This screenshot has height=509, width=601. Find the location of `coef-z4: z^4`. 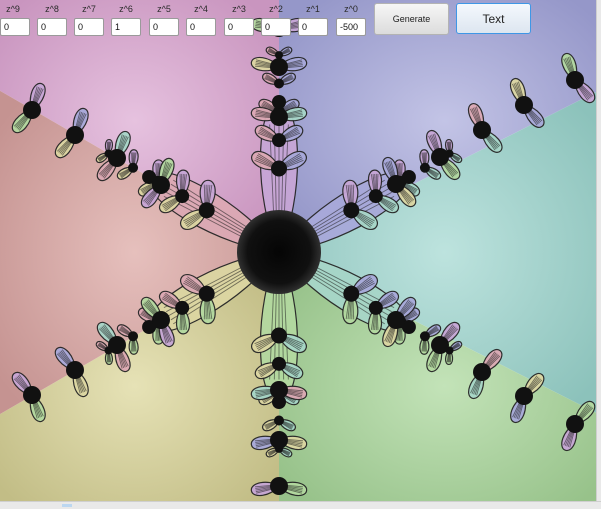

coef-z4: z^4 is located at coordinates (201, 21).